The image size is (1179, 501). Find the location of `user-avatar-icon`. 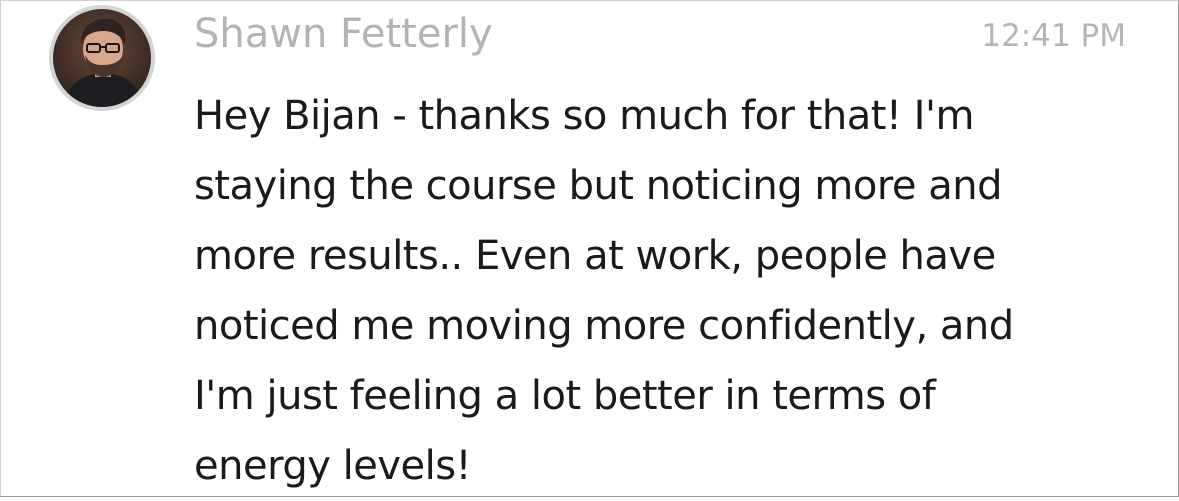

user-avatar-icon is located at coordinates (102, 58).